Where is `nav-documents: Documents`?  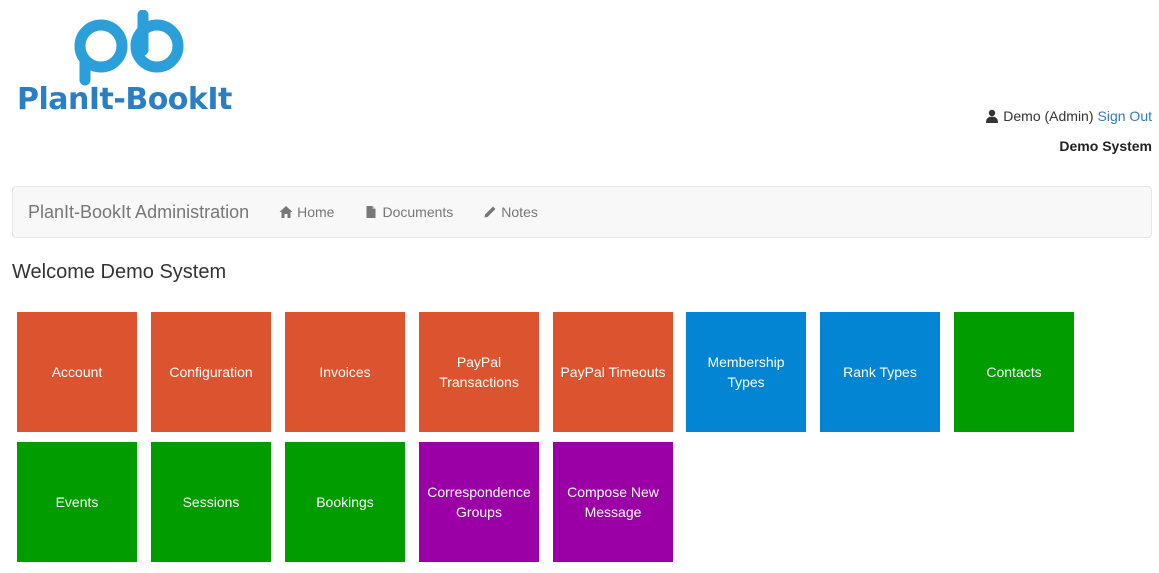 nav-documents: Documents is located at coordinates (408, 212).